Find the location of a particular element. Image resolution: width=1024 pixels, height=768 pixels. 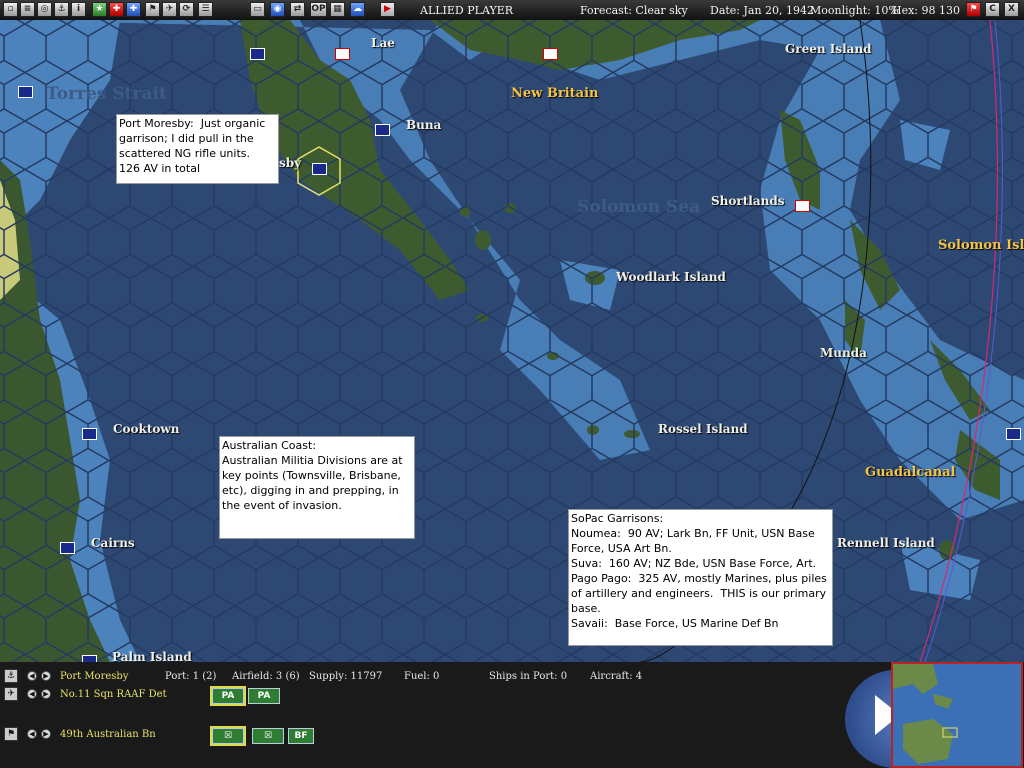

refresh-icon: ⟳ is located at coordinates (186, 9).